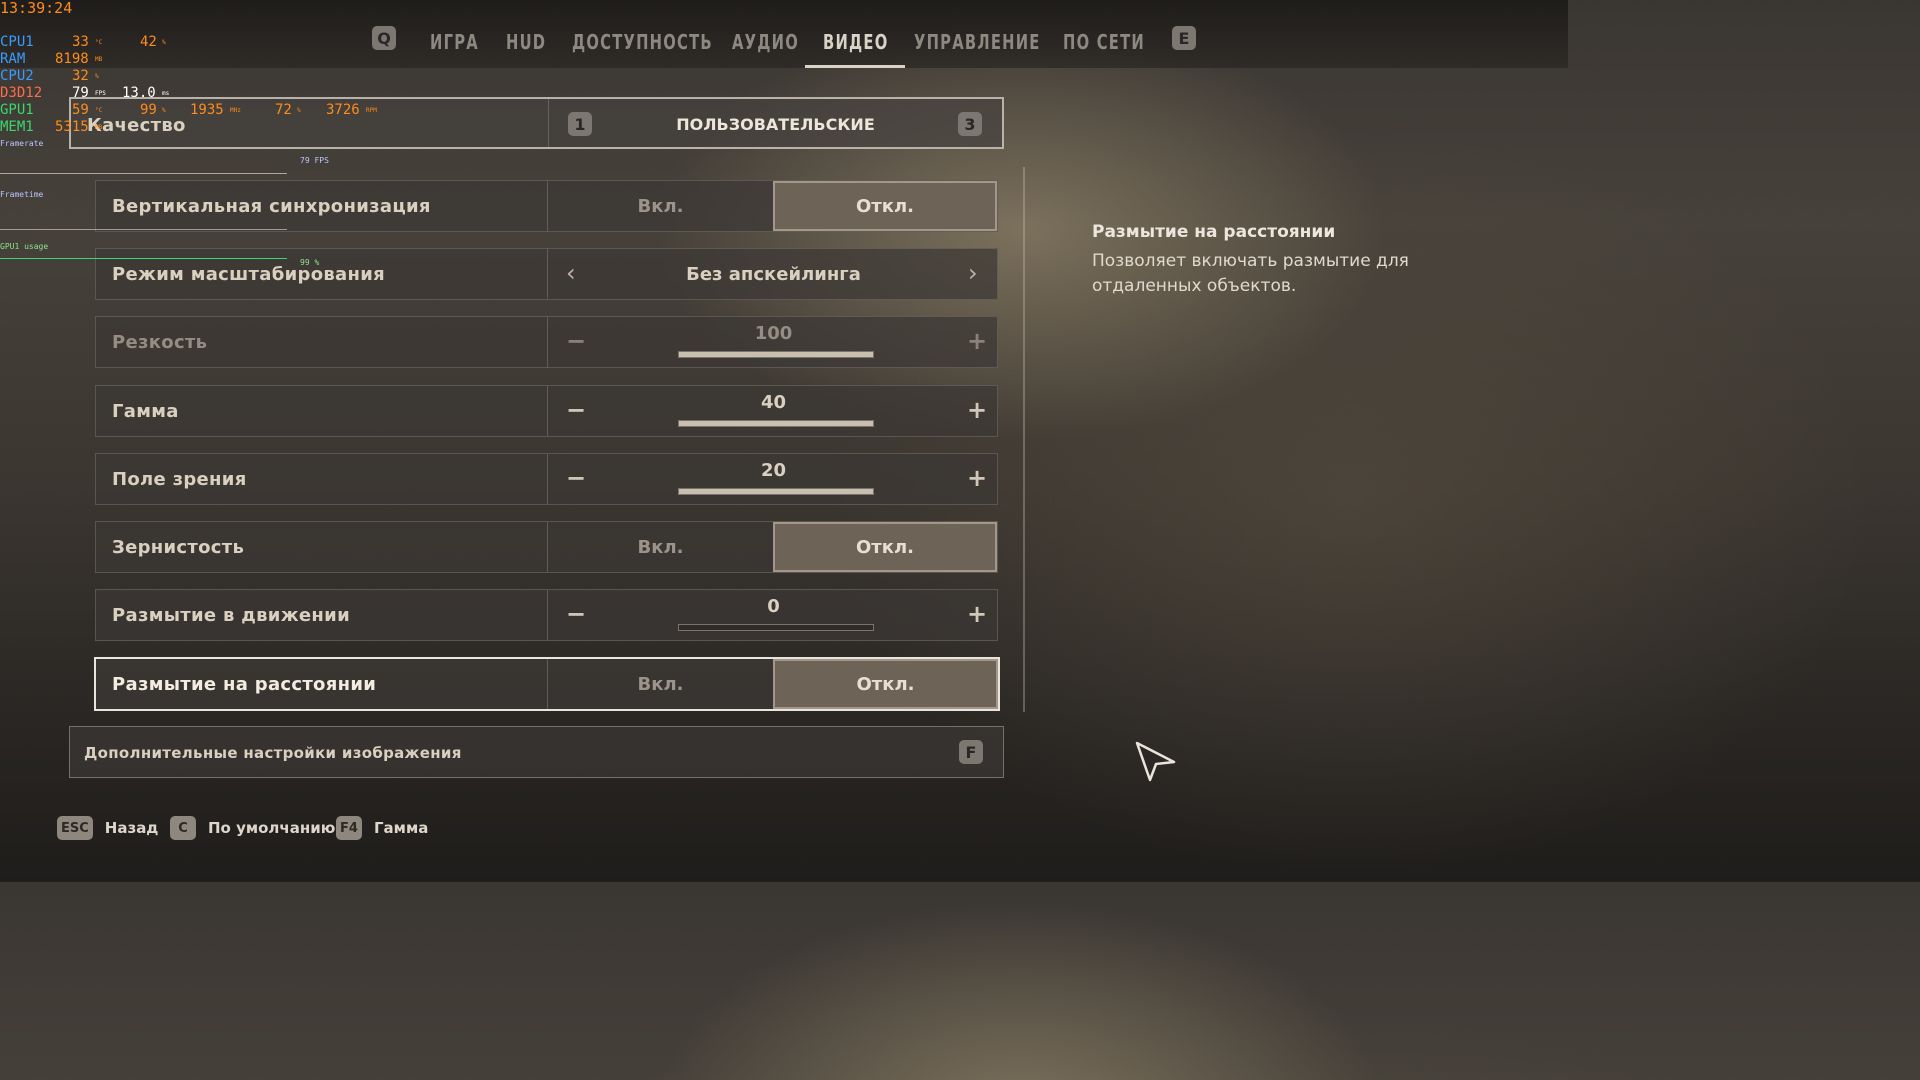  I want to click on gpu-usage-graph-line, so click(143, 258).